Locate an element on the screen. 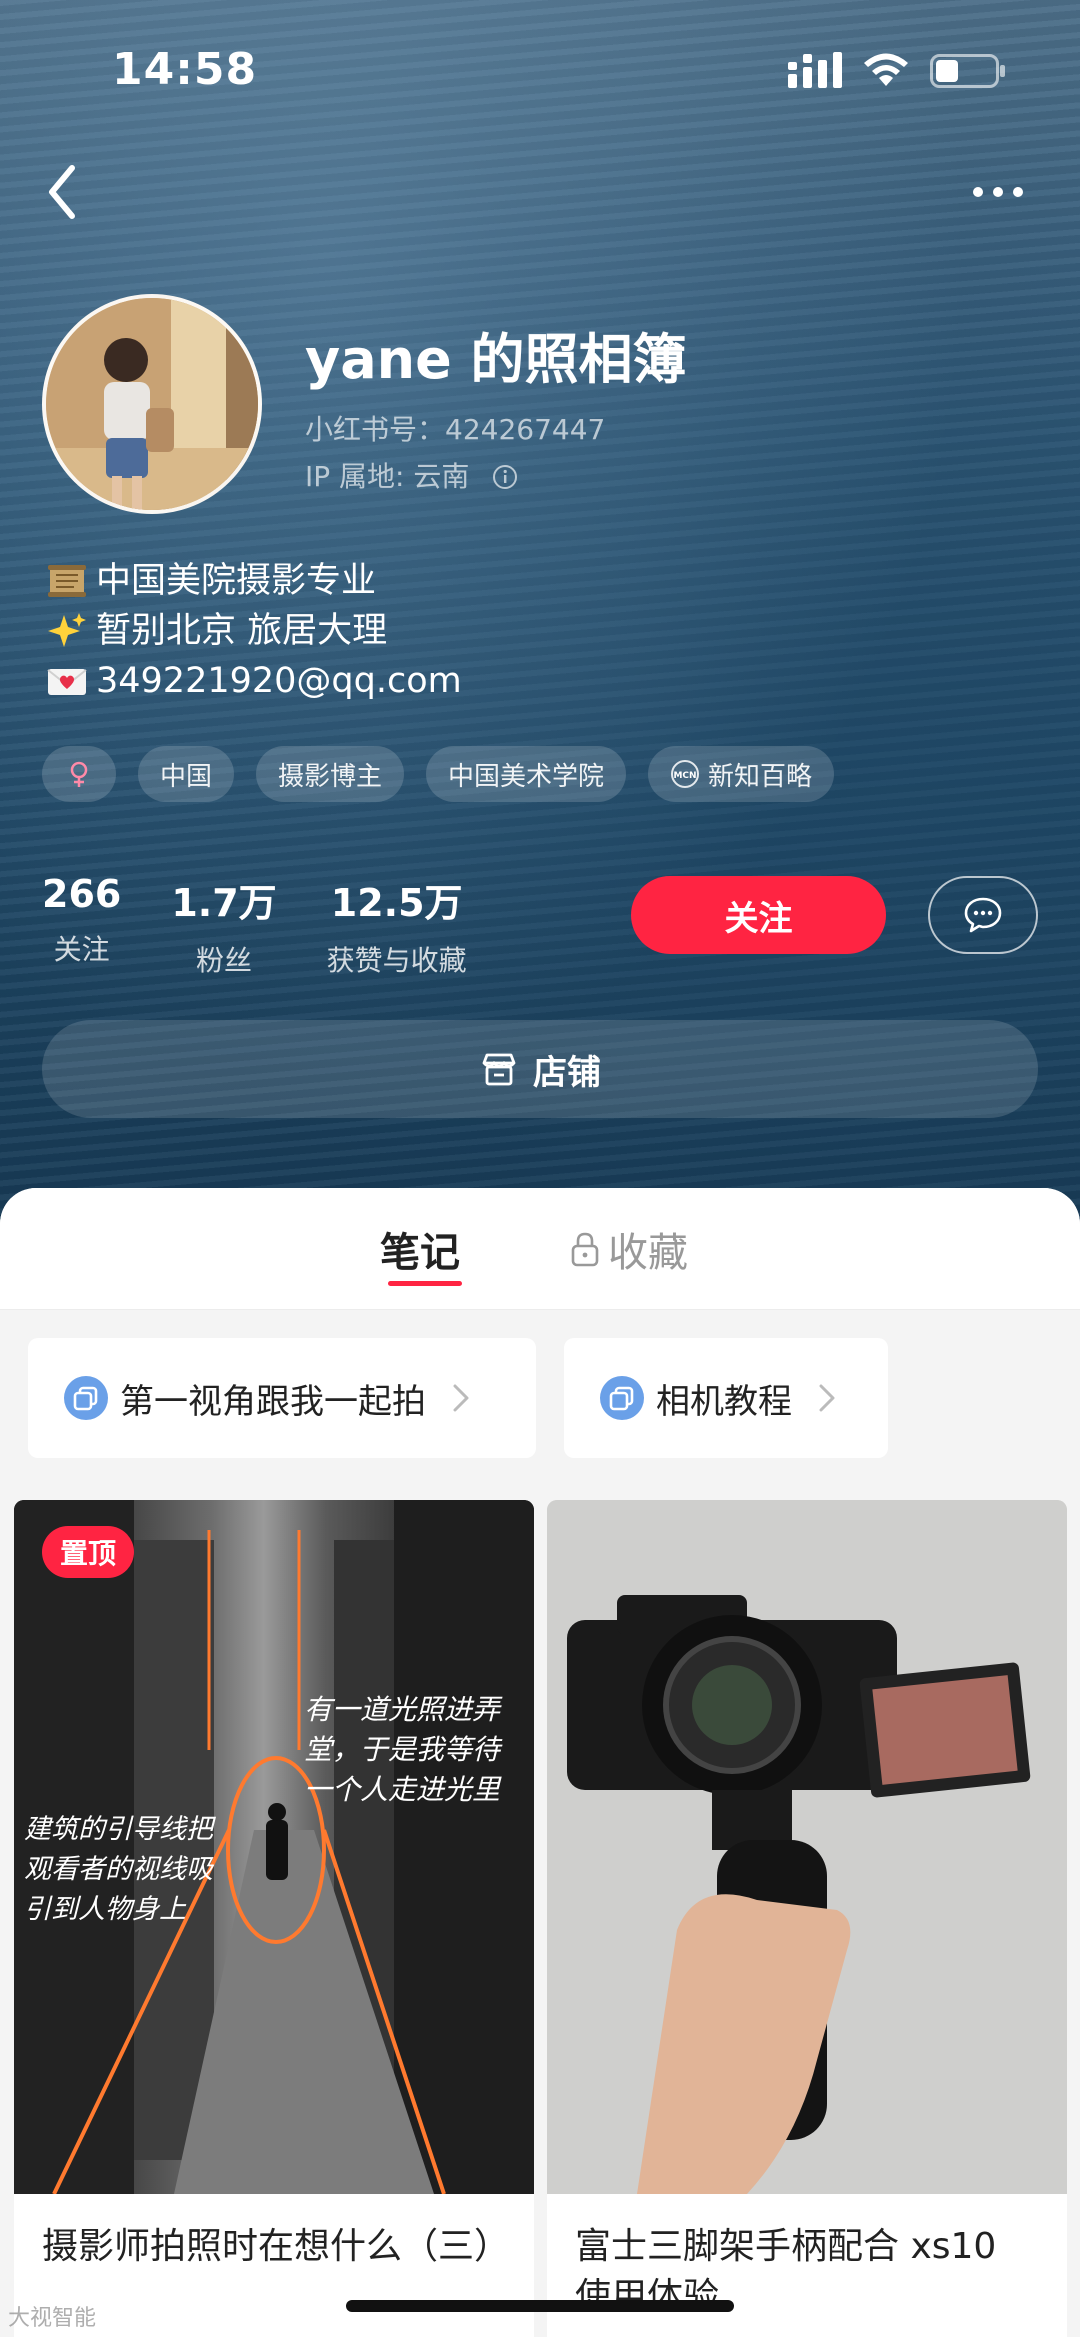  status-time: 14:58 is located at coordinates (185, 69).